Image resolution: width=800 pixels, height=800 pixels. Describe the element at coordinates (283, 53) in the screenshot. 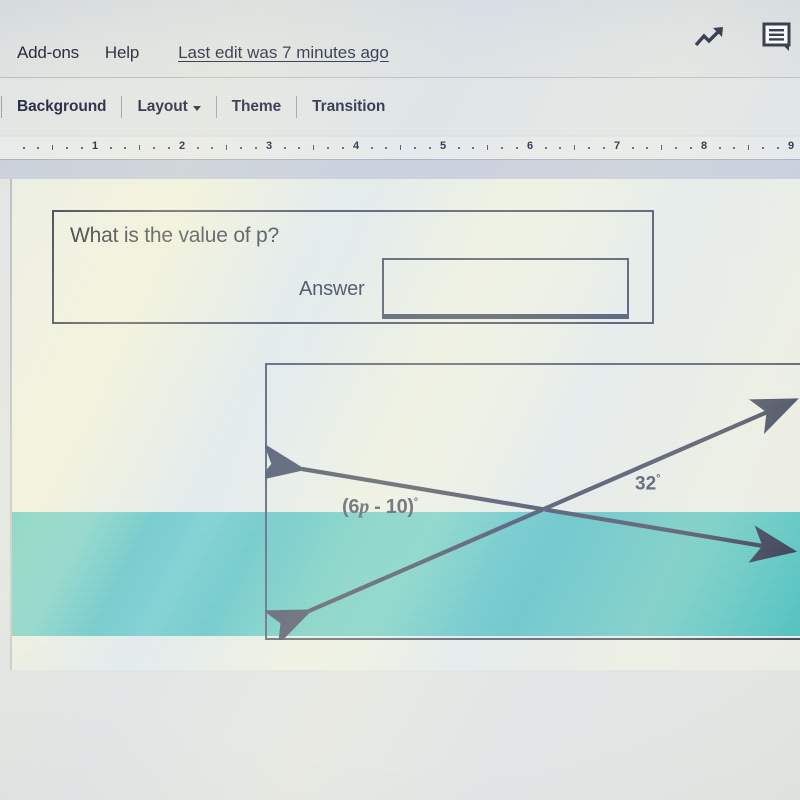

I see `last-edit-link: Last edit was 7 minutes ago` at that location.